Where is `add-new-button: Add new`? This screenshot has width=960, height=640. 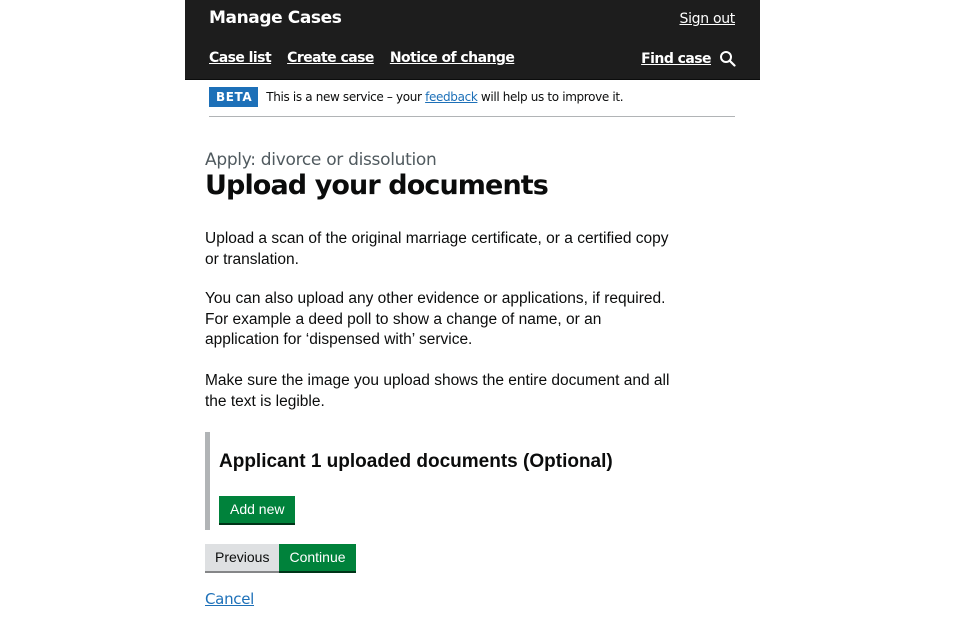
add-new-button: Add new is located at coordinates (257, 509).